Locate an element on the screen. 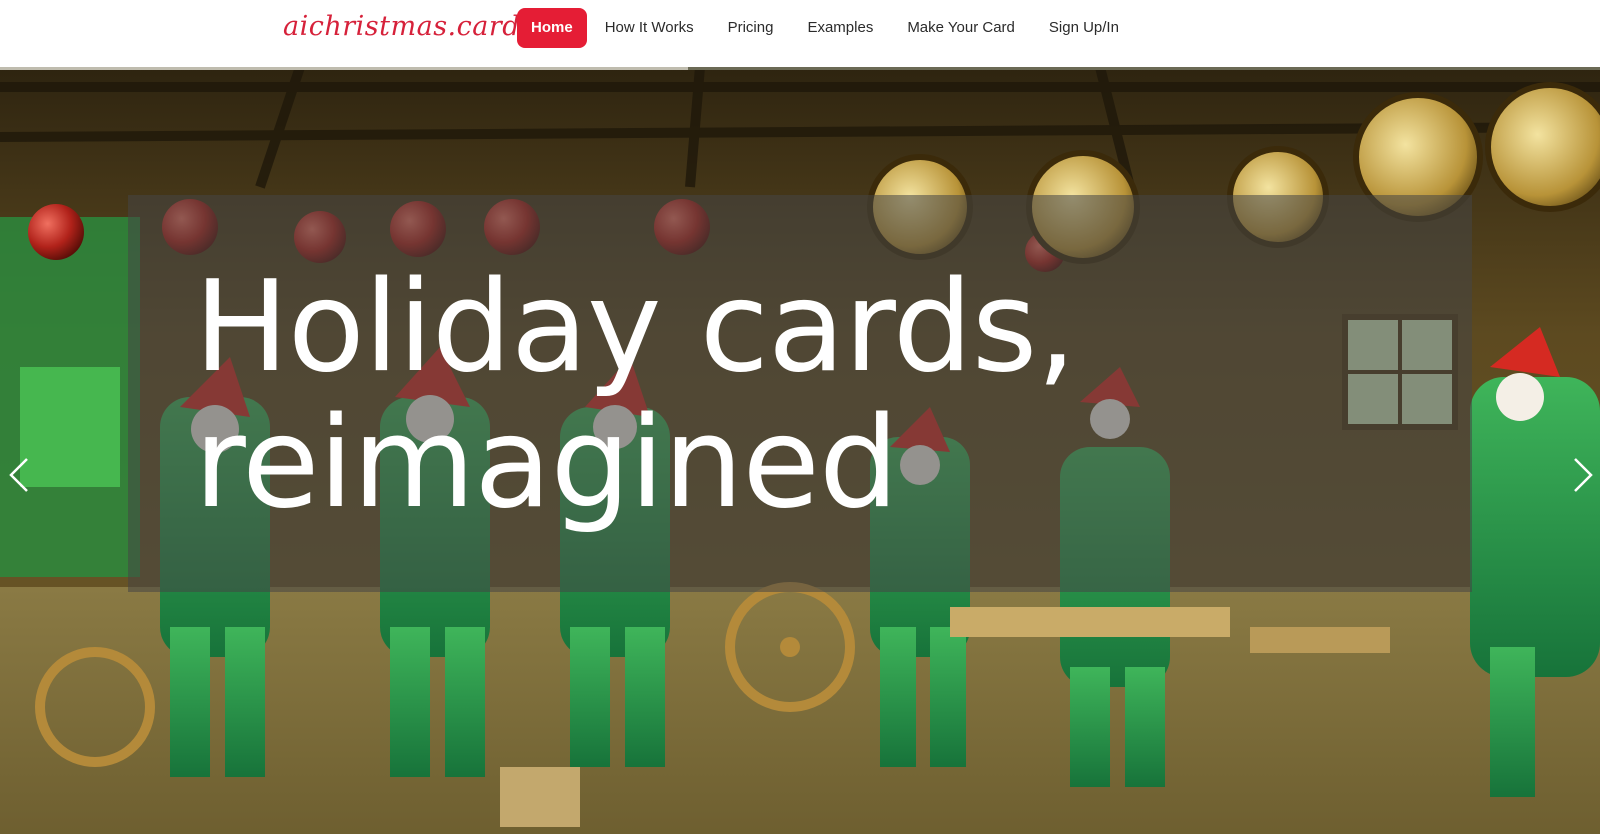  chevron-left-icon is located at coordinates (18, 475).